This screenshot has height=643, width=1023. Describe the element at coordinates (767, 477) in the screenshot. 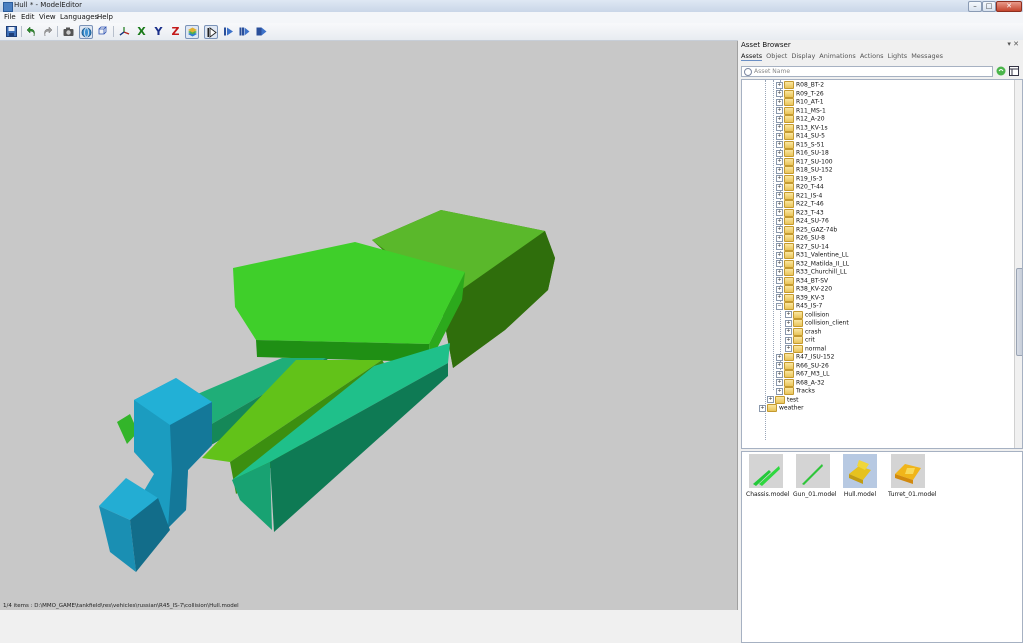

I see `thumbnail-chassis: Chassis.model` at that location.